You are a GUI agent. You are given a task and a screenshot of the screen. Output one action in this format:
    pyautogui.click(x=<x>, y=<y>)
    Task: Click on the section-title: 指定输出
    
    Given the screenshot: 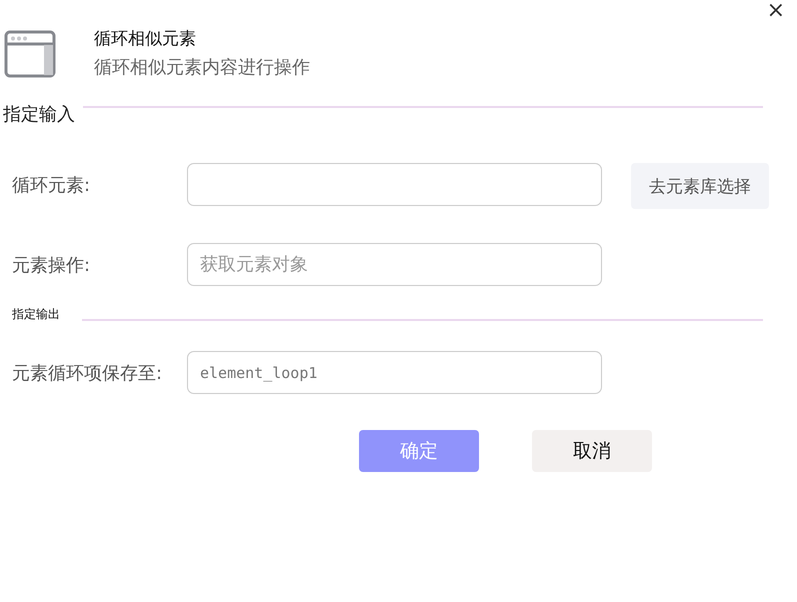 What is the action you would take?
    pyautogui.click(x=36, y=314)
    